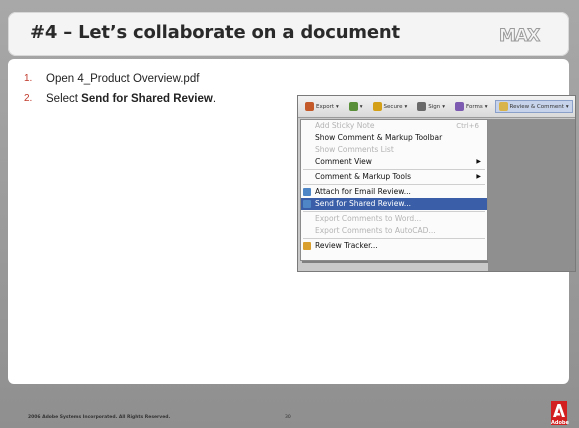  I want to click on toolbar-button: Secure ▾, so click(390, 106).